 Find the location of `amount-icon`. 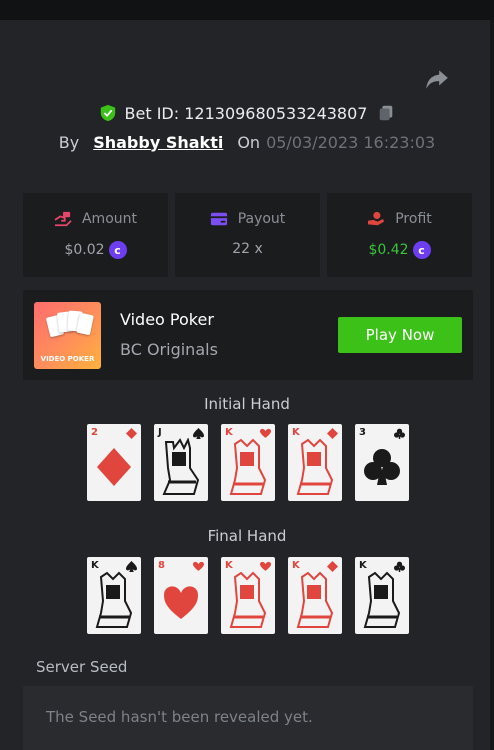

amount-icon is located at coordinates (63, 219).